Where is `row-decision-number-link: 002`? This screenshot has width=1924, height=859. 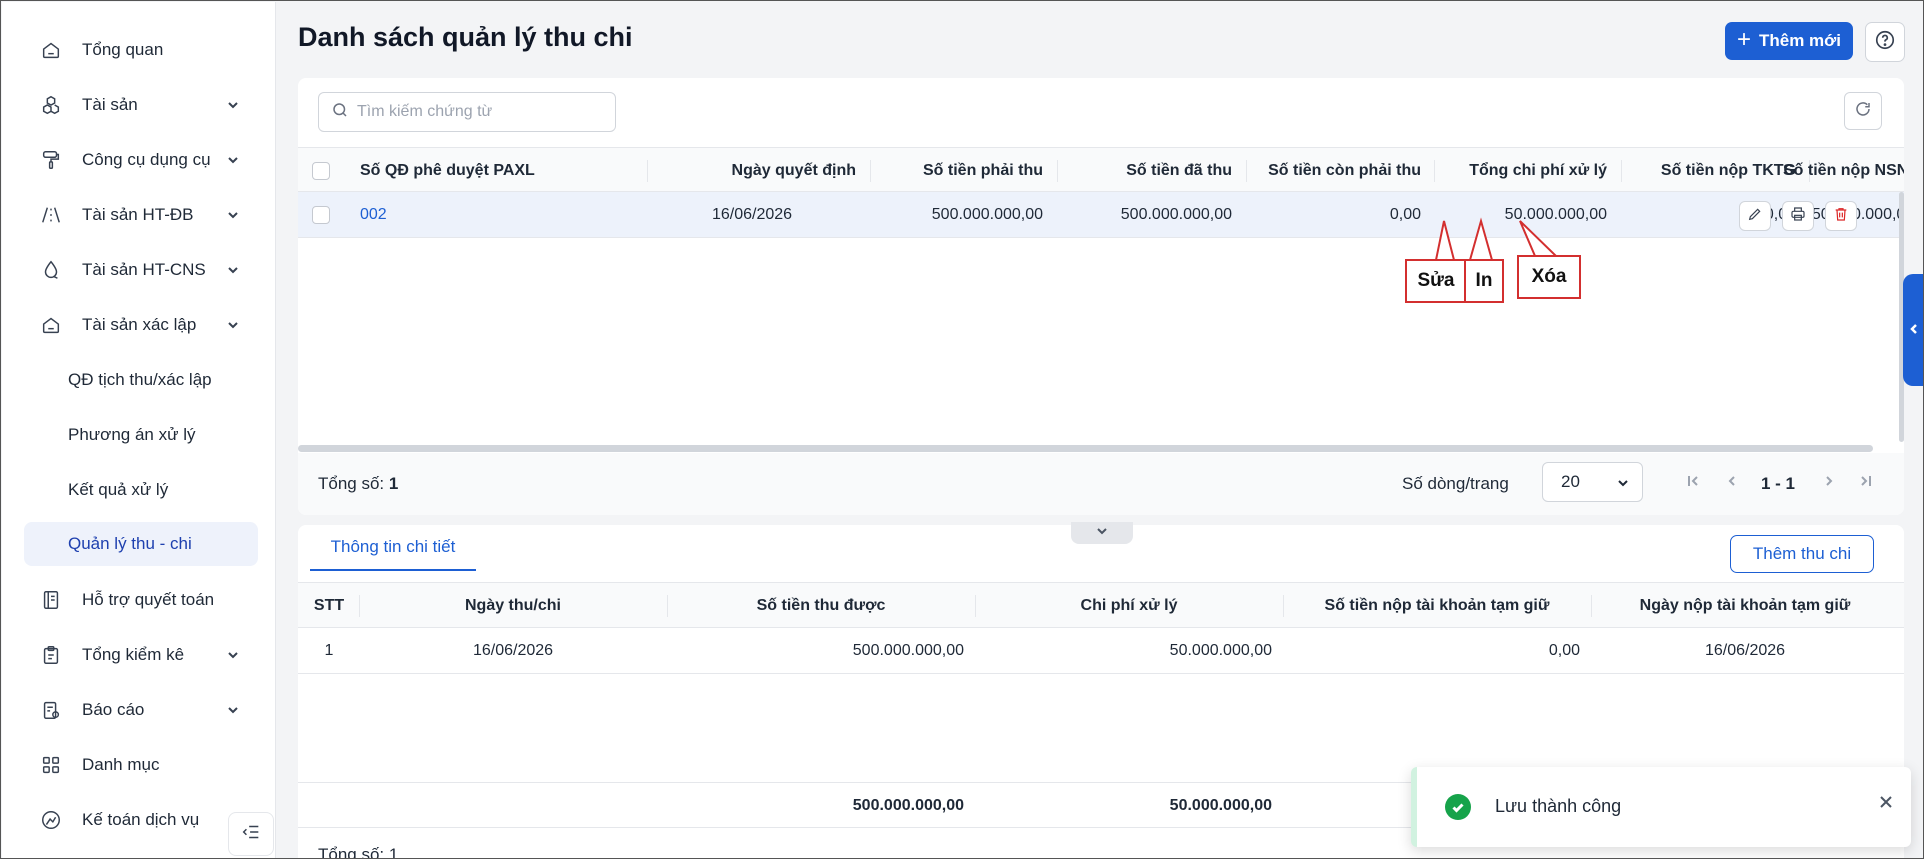
row-decision-number-link: 002 is located at coordinates (373, 215).